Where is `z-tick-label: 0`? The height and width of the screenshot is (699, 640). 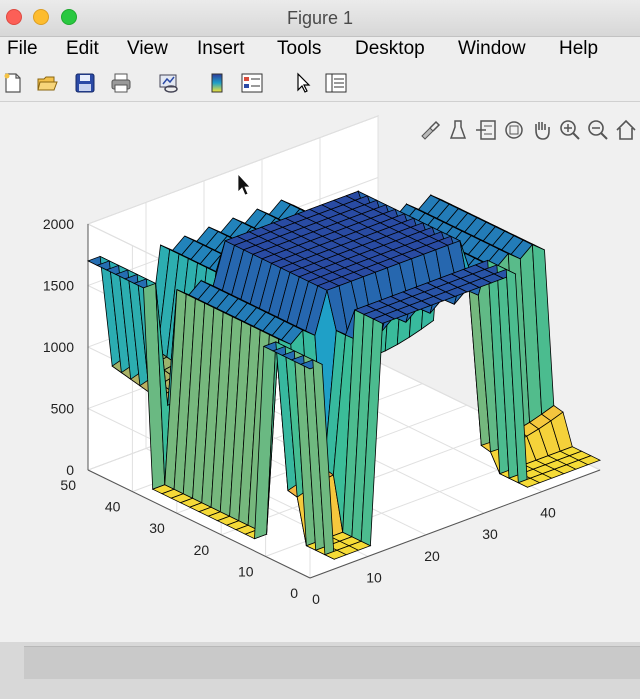
z-tick-label: 0 is located at coordinates (70, 470).